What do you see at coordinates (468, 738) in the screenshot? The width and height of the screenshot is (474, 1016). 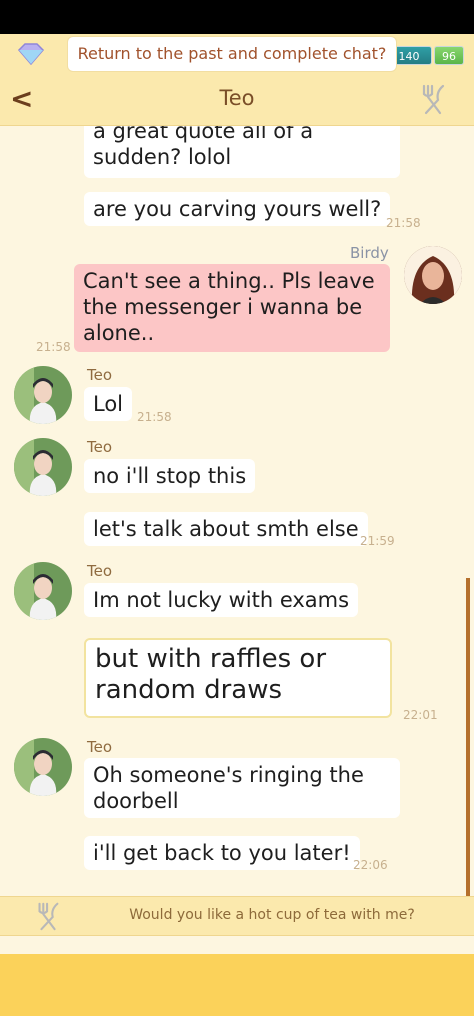 I see `scrollbar` at bounding box center [468, 738].